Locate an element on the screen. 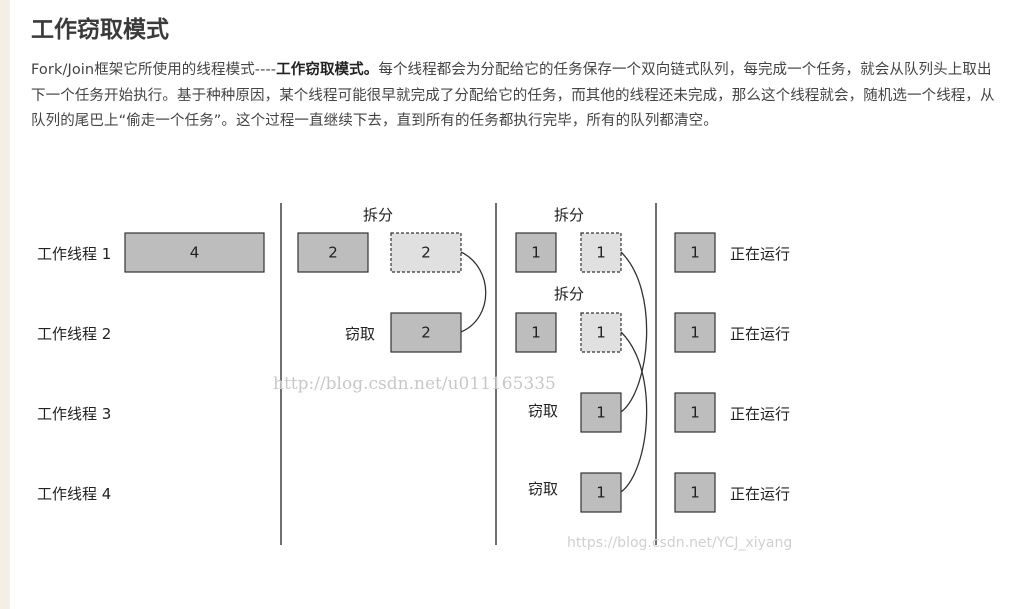 This screenshot has height=609, width=1012. thread-label-1: 工作线程 1 is located at coordinates (74, 254).